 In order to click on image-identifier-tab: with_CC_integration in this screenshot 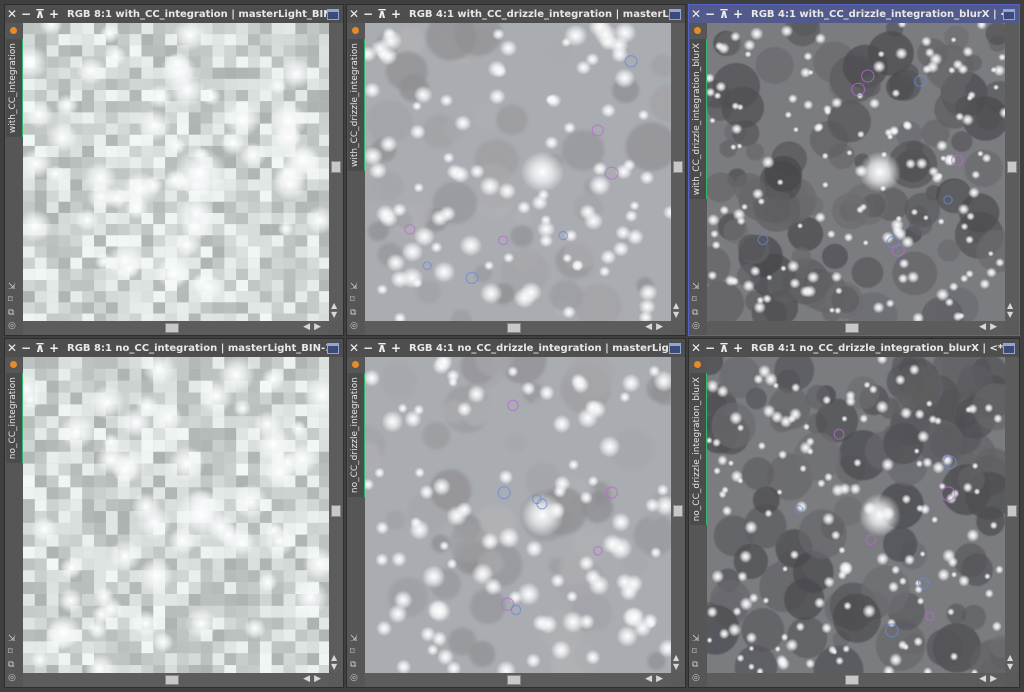, I will do `click(15, 88)`.